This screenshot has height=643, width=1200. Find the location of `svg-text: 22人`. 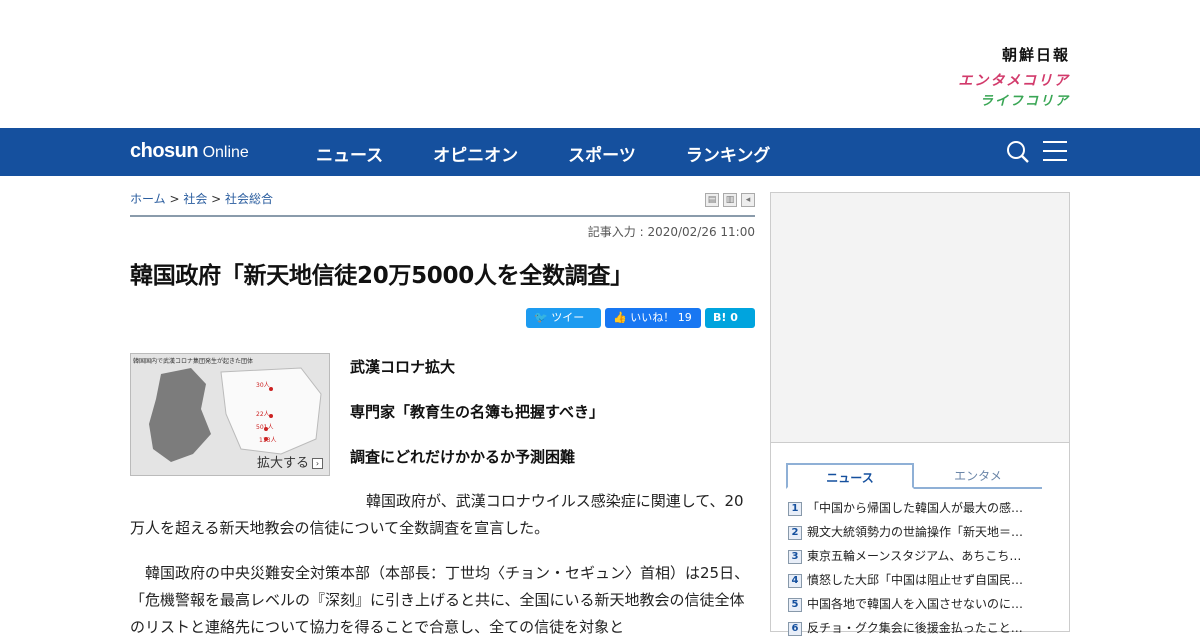

svg-text: 22人 is located at coordinates (263, 414).